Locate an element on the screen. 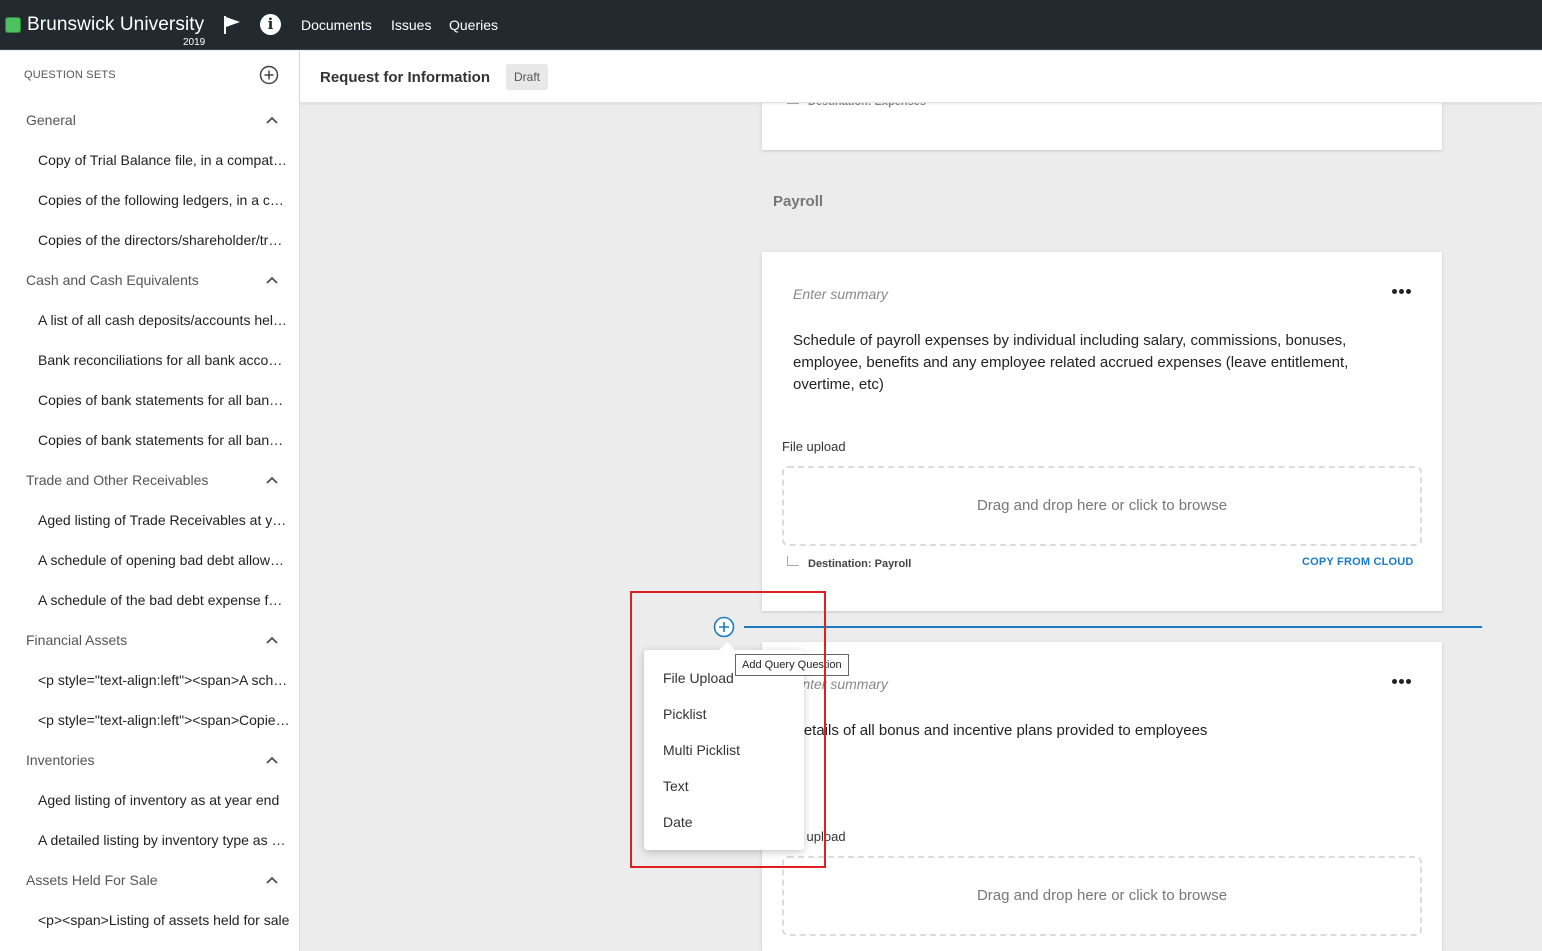 Image resolution: width=1542 pixels, height=951 pixels. add-question-tooltip: Add Query Question is located at coordinates (792, 665).